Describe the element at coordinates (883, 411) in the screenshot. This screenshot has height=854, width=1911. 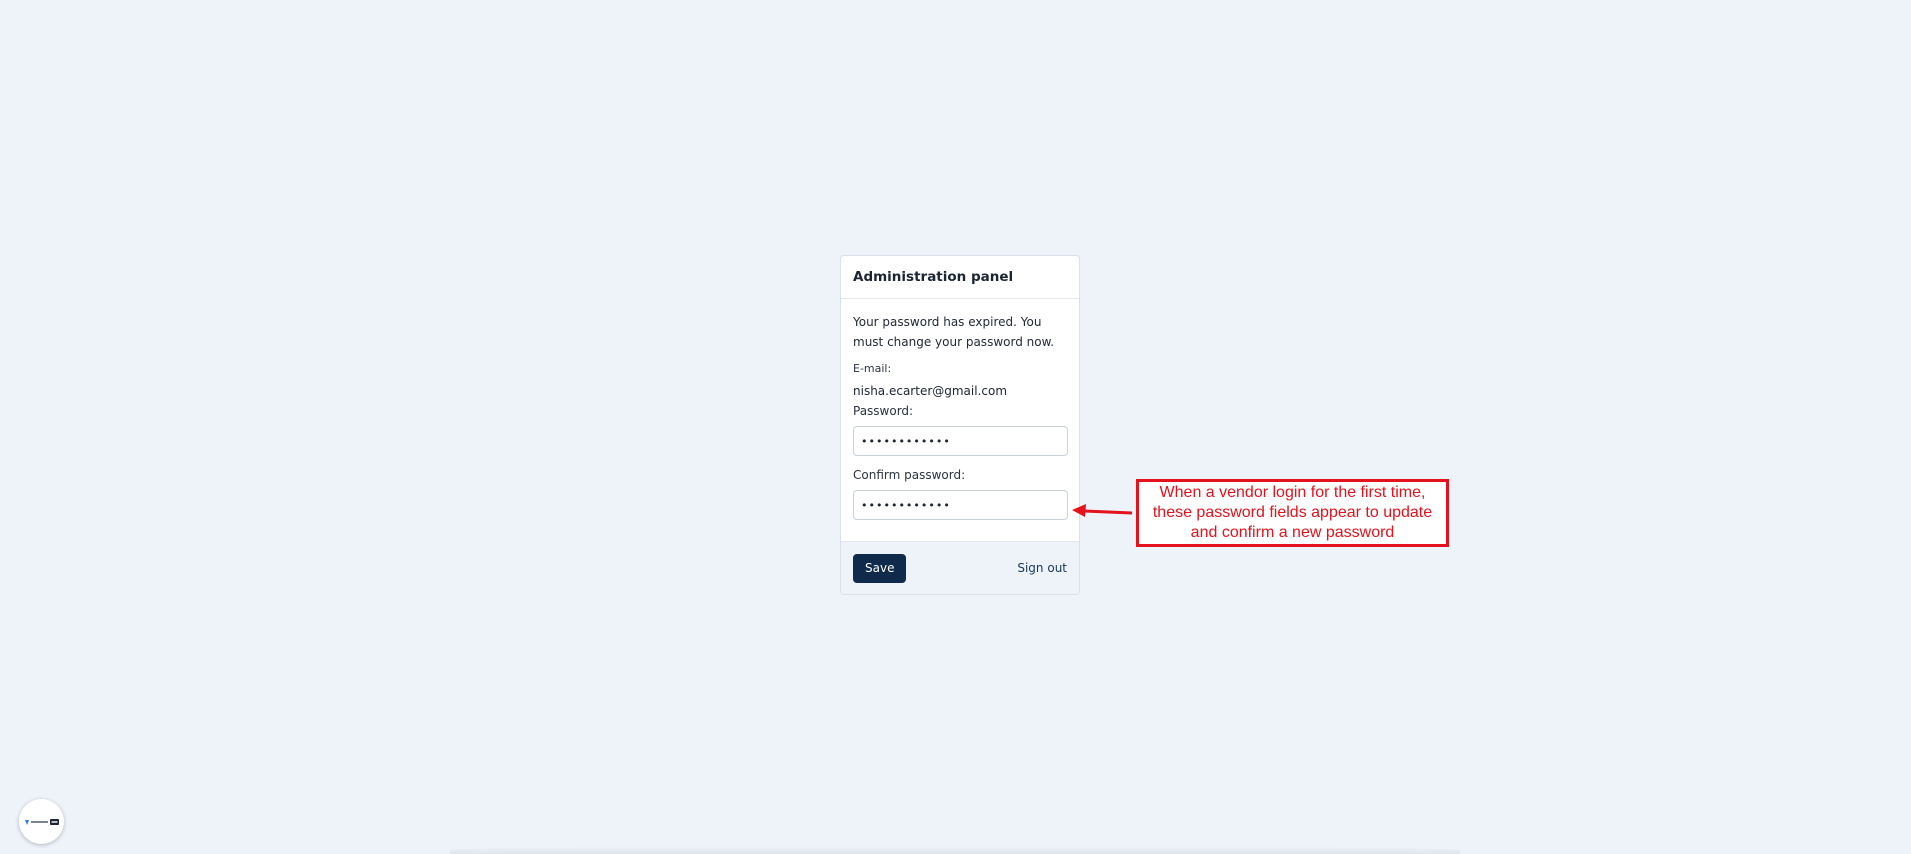
I see `password-label: Password:` at that location.